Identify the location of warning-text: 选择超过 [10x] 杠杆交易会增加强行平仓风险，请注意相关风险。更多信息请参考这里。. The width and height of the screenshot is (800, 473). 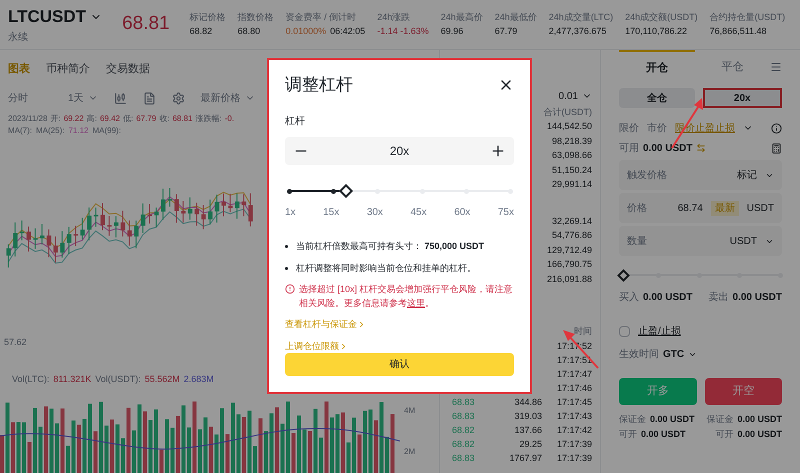
(406, 296).